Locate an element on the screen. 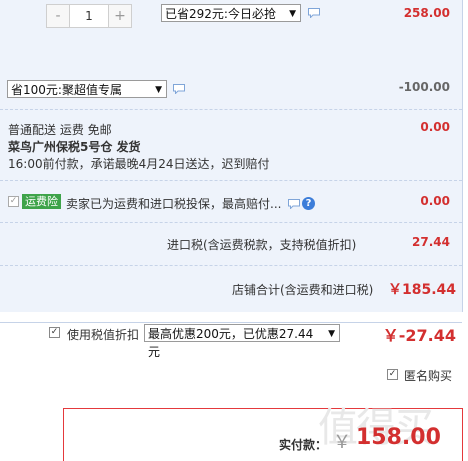 This screenshot has height=461, width=468. tax-discount-select-value: 最高优惠200元，已优惠27.44元 is located at coordinates (231, 343).